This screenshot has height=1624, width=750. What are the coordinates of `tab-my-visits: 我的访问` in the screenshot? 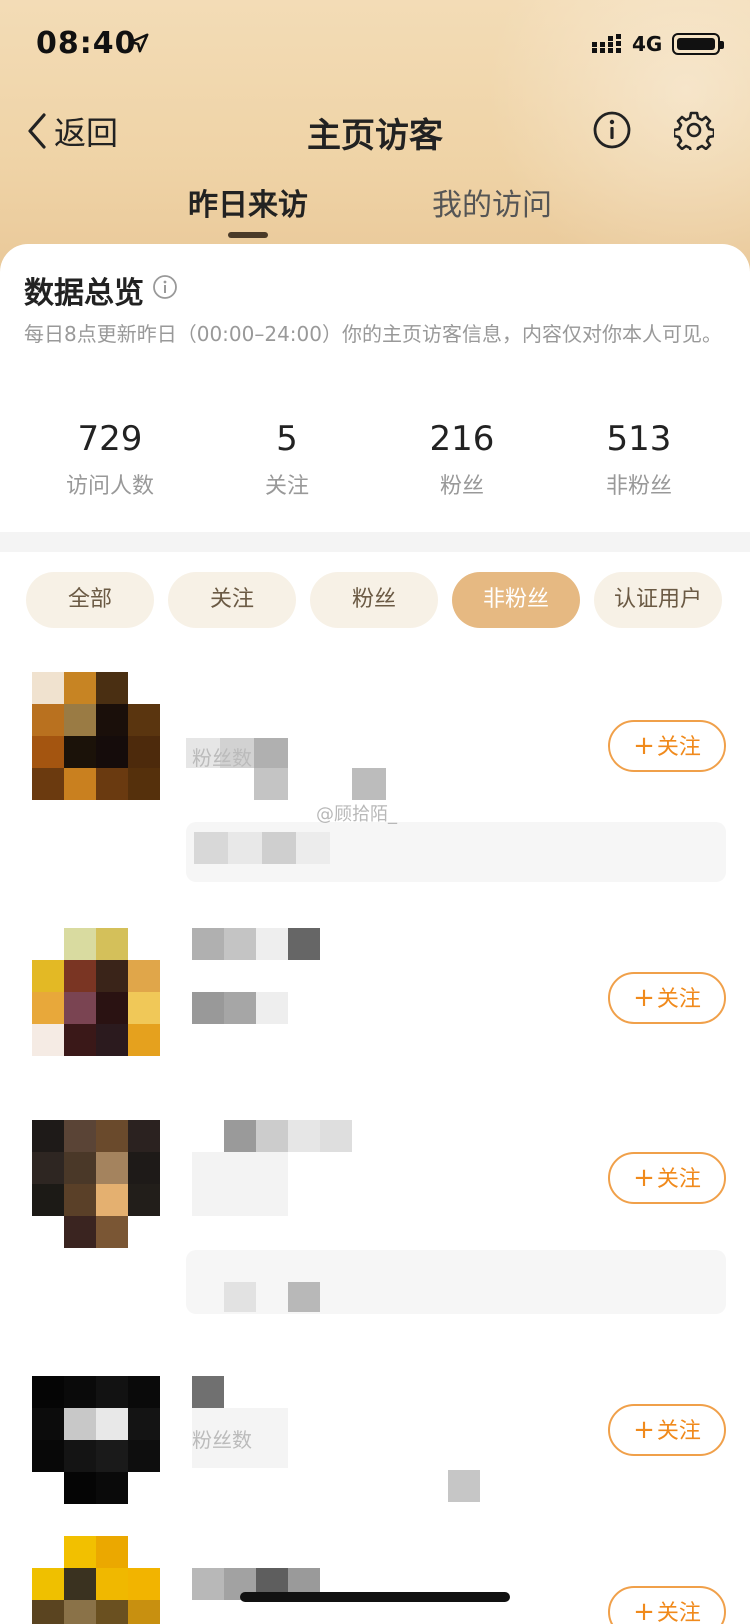 It's located at (492, 202).